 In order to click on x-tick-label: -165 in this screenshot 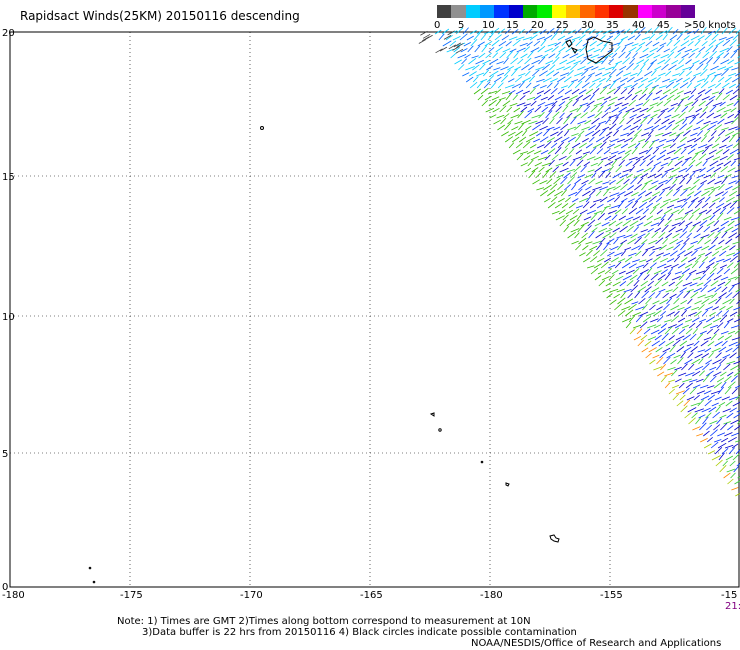, I will do `click(371, 595)`.